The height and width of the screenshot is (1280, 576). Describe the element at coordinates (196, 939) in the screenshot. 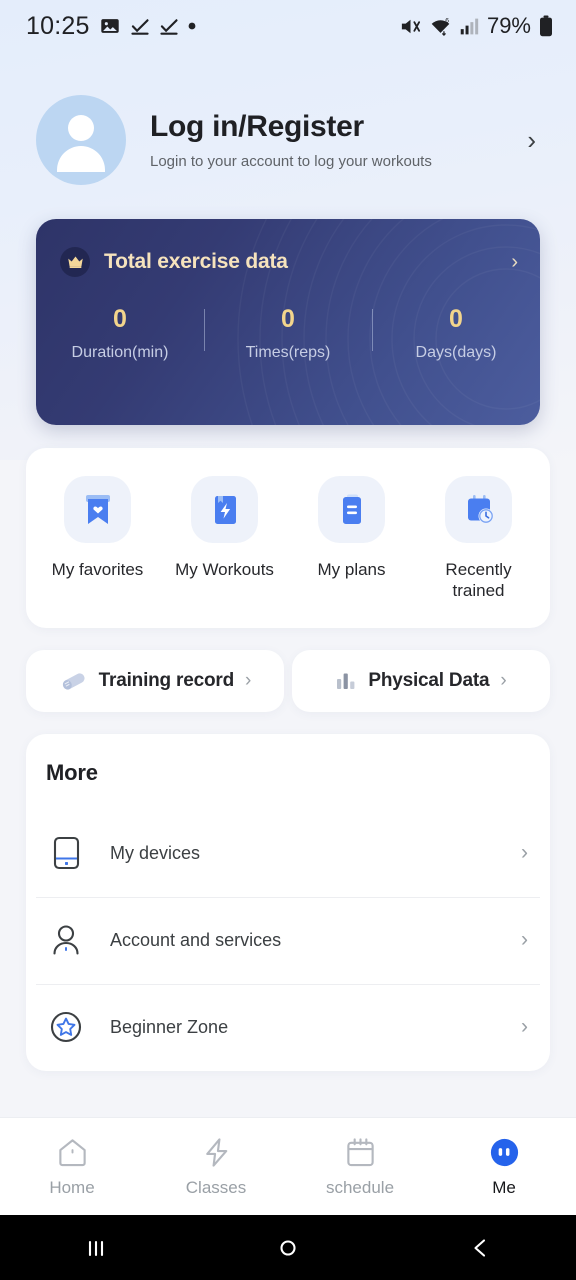

I see `more-item-label: Account and services` at that location.